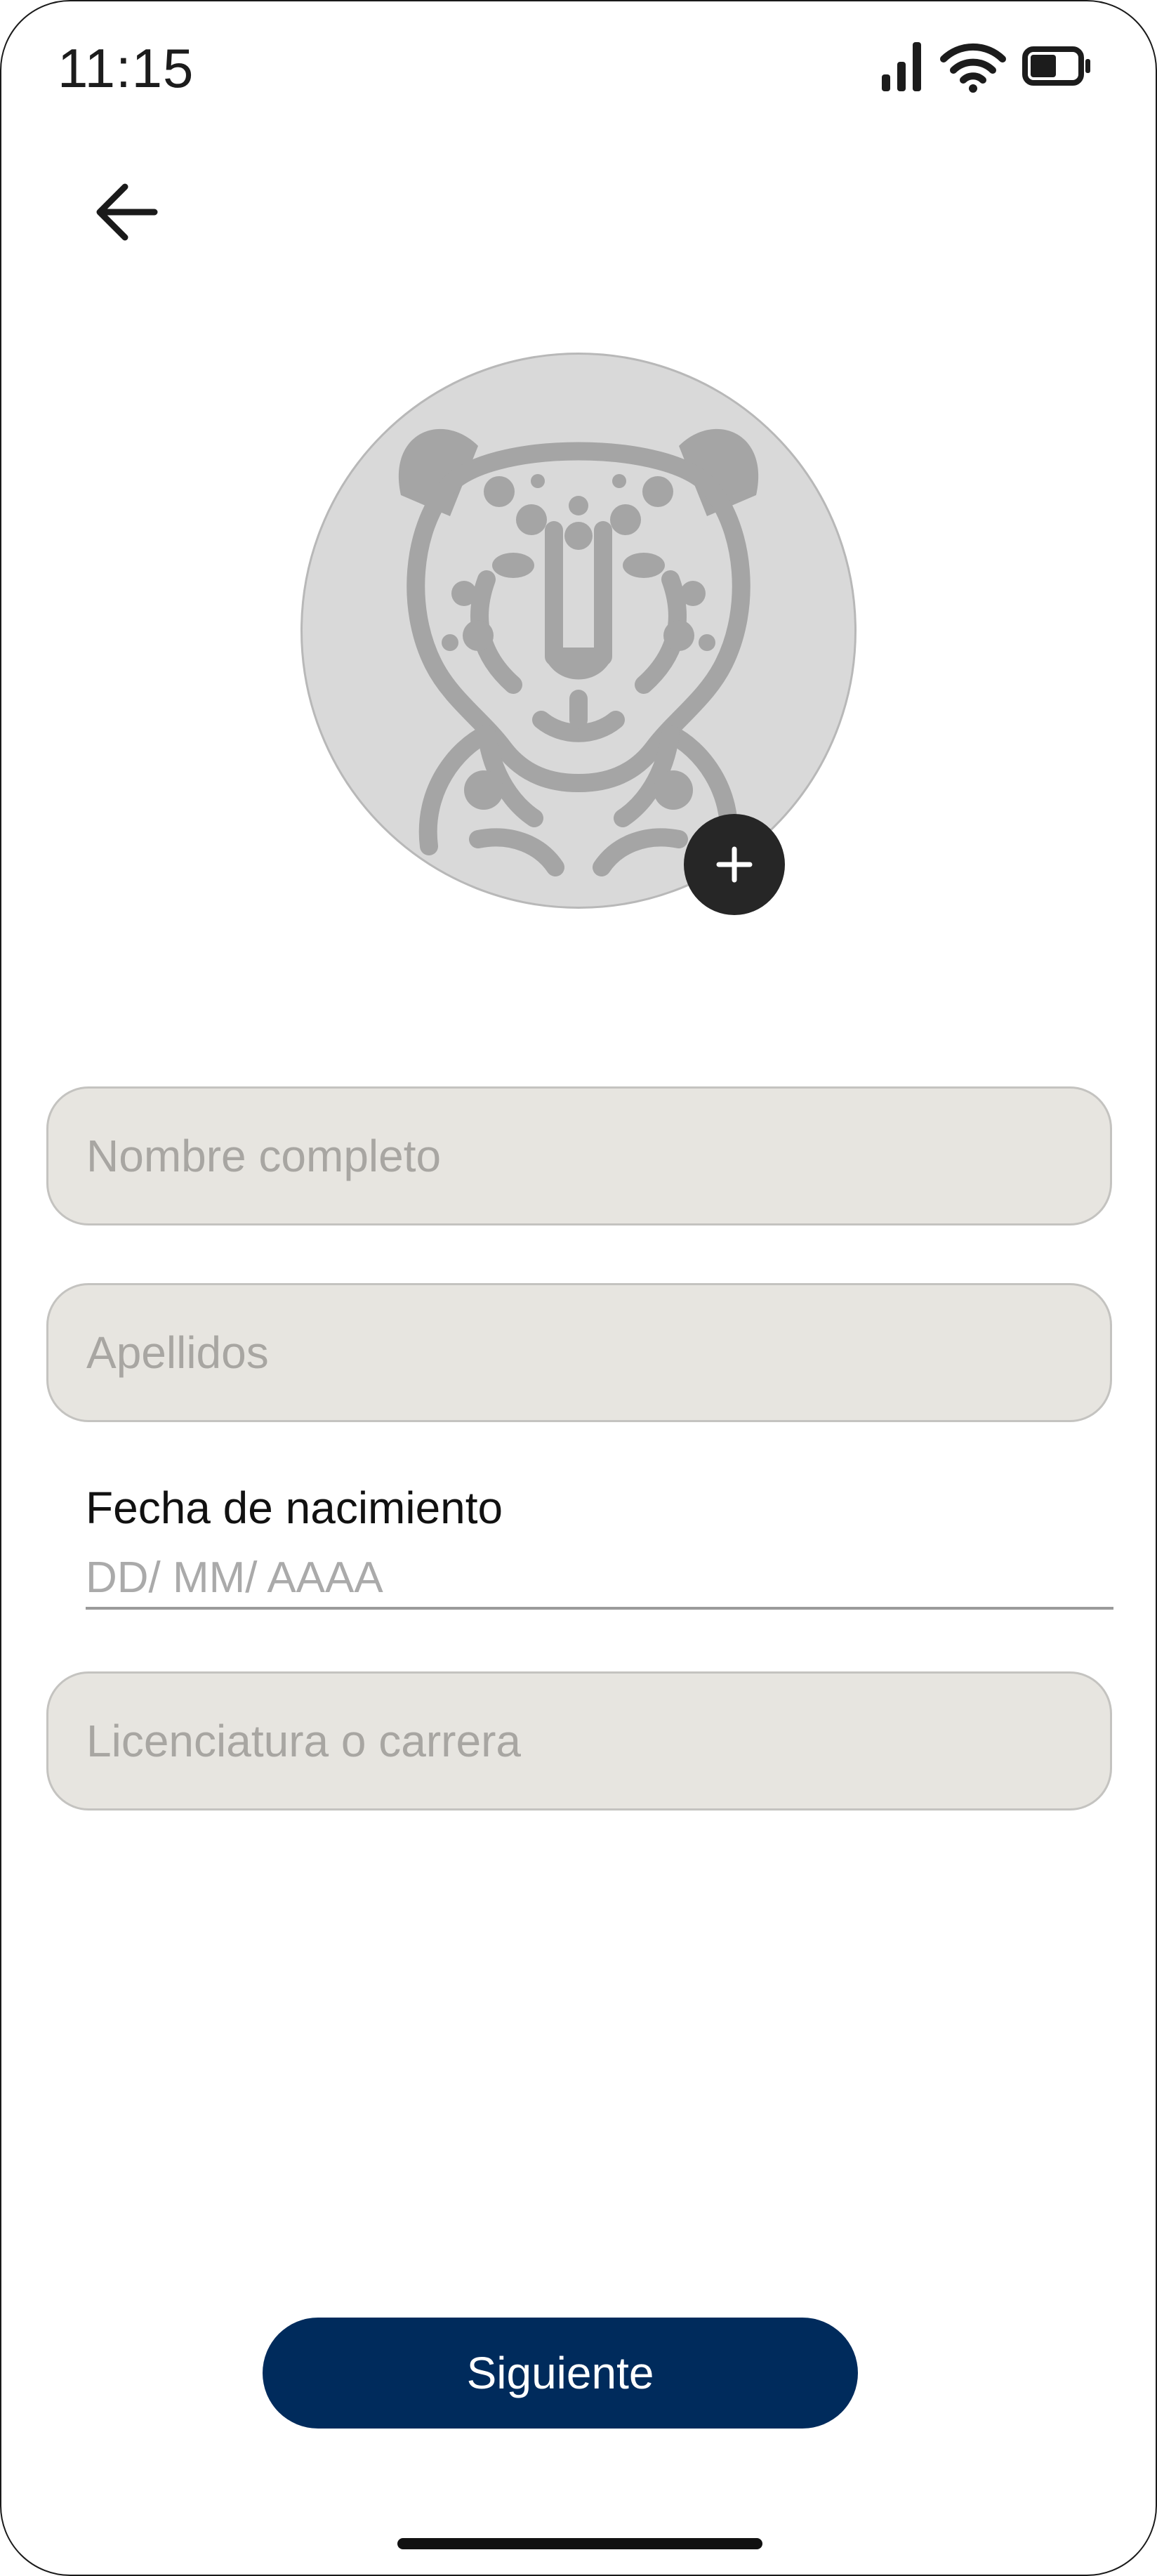 The width and height of the screenshot is (1157, 2576). What do you see at coordinates (578, 652) in the screenshot?
I see `cheetah-avatar-icon` at bounding box center [578, 652].